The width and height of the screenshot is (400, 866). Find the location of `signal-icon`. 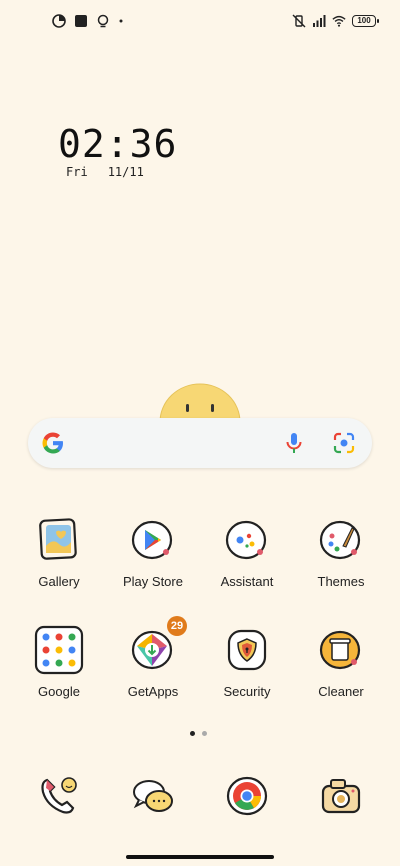

signal-icon is located at coordinates (319, 21).